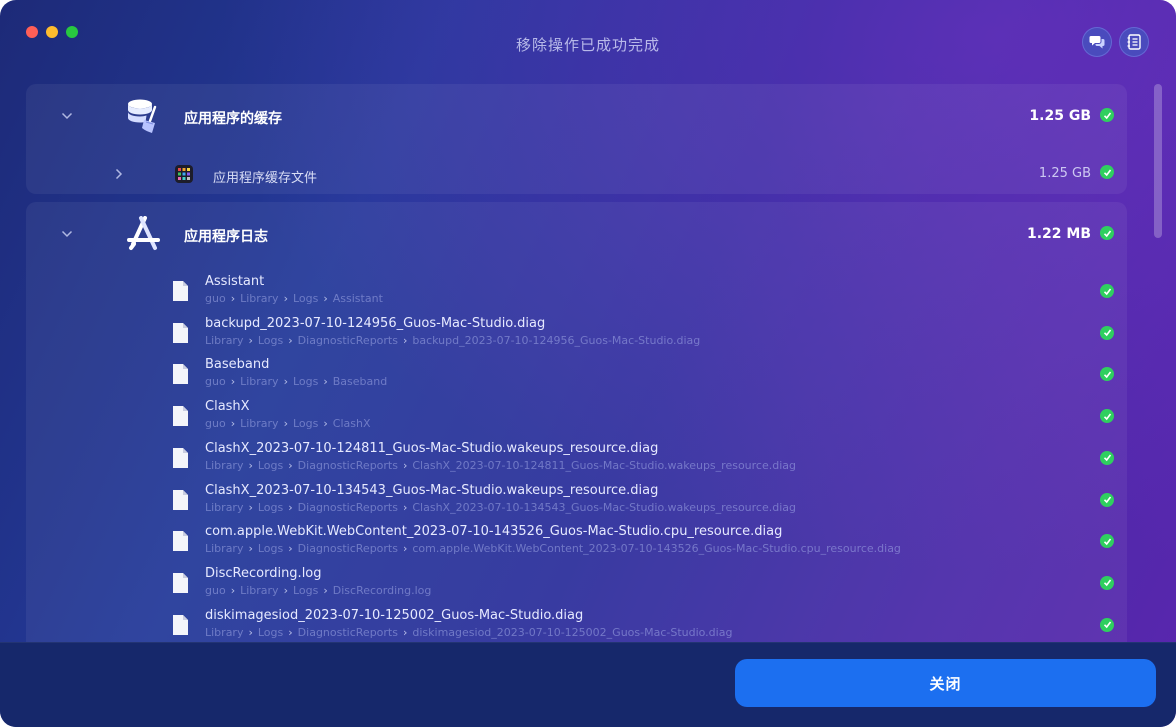 The height and width of the screenshot is (727, 1176). I want to click on file-path: guo › Library › Logs › Baseband, so click(296, 381).